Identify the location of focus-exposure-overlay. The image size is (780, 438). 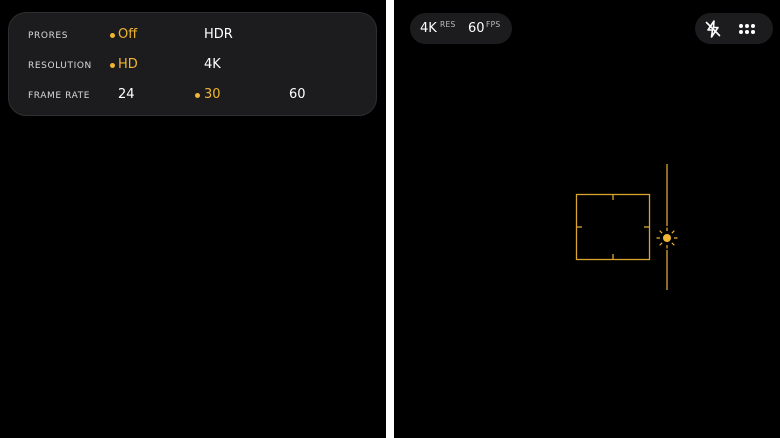
(627, 227).